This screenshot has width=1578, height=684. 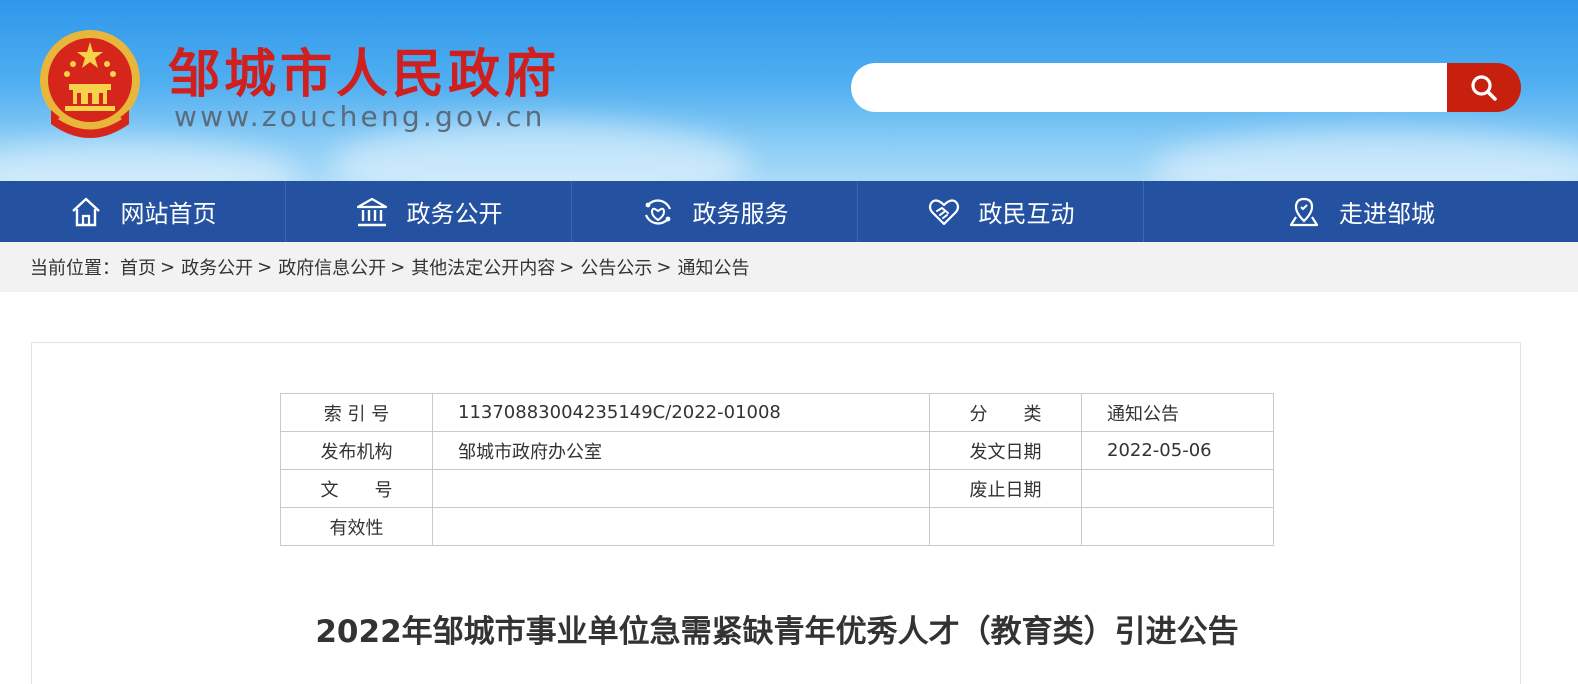 I want to click on article-title: 2022年邹城市事业单位急需紧缺青年优秀人才（教育类）引进公告, so click(x=777, y=632).